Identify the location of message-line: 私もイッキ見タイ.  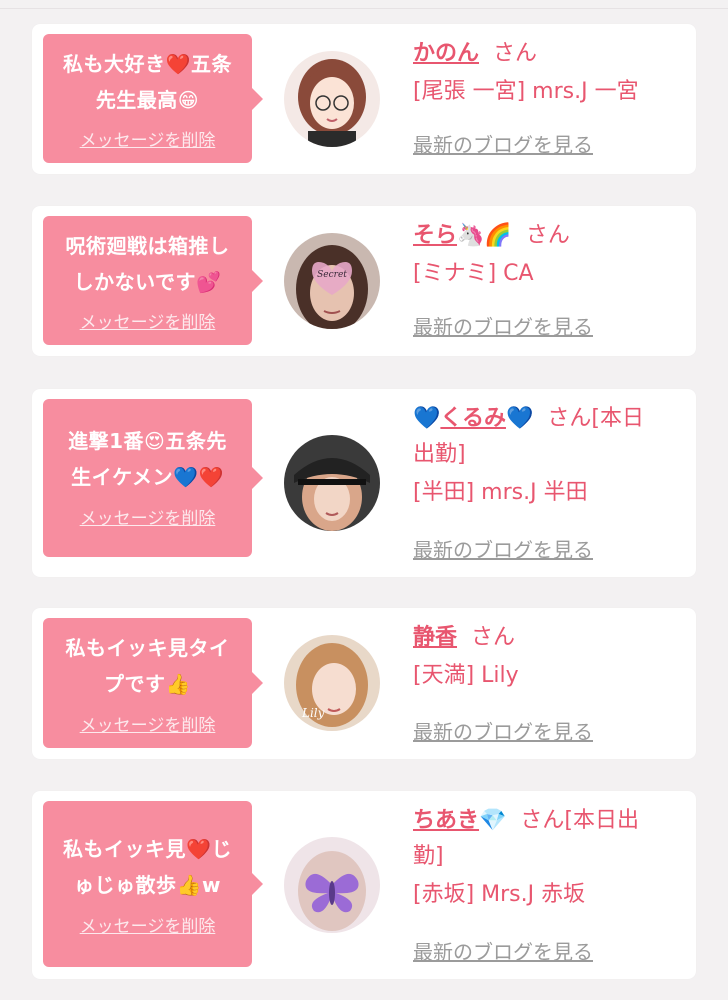
(147, 648).